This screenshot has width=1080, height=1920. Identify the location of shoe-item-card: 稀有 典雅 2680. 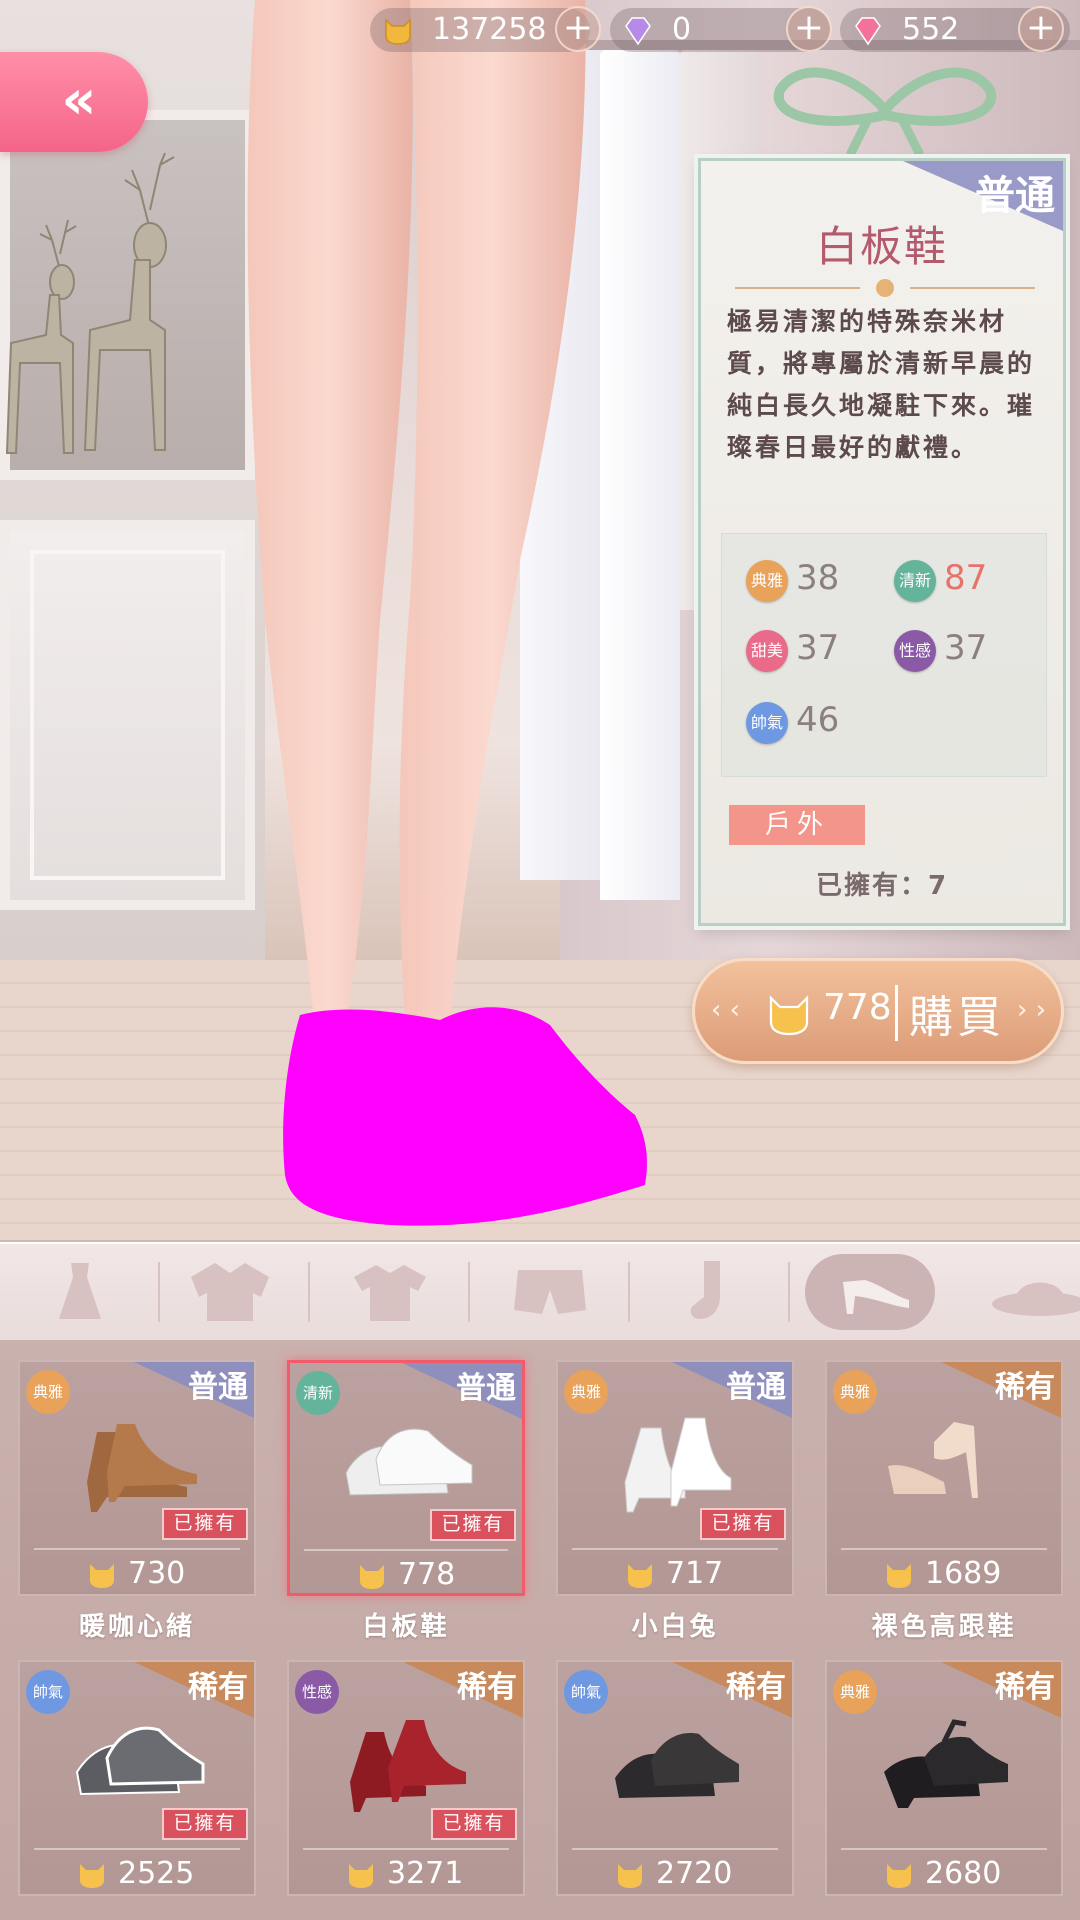
(944, 1778).